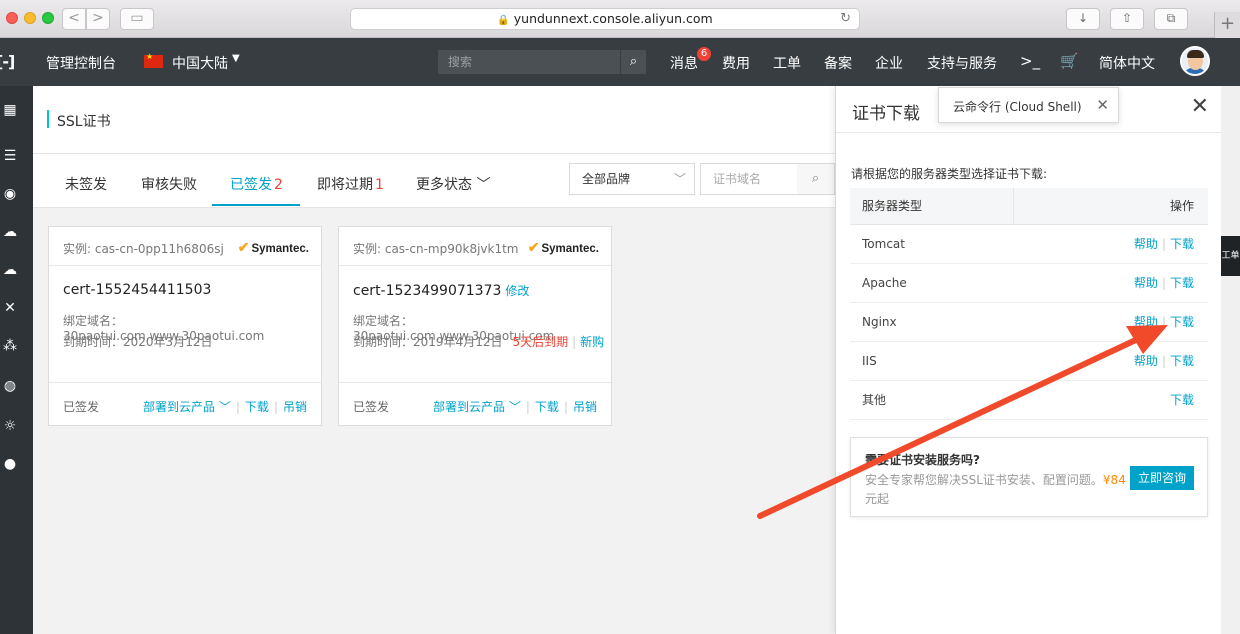 This screenshot has width=1240, height=634. What do you see at coordinates (236, 58) in the screenshot?
I see `caret-down-icon: ▼` at bounding box center [236, 58].